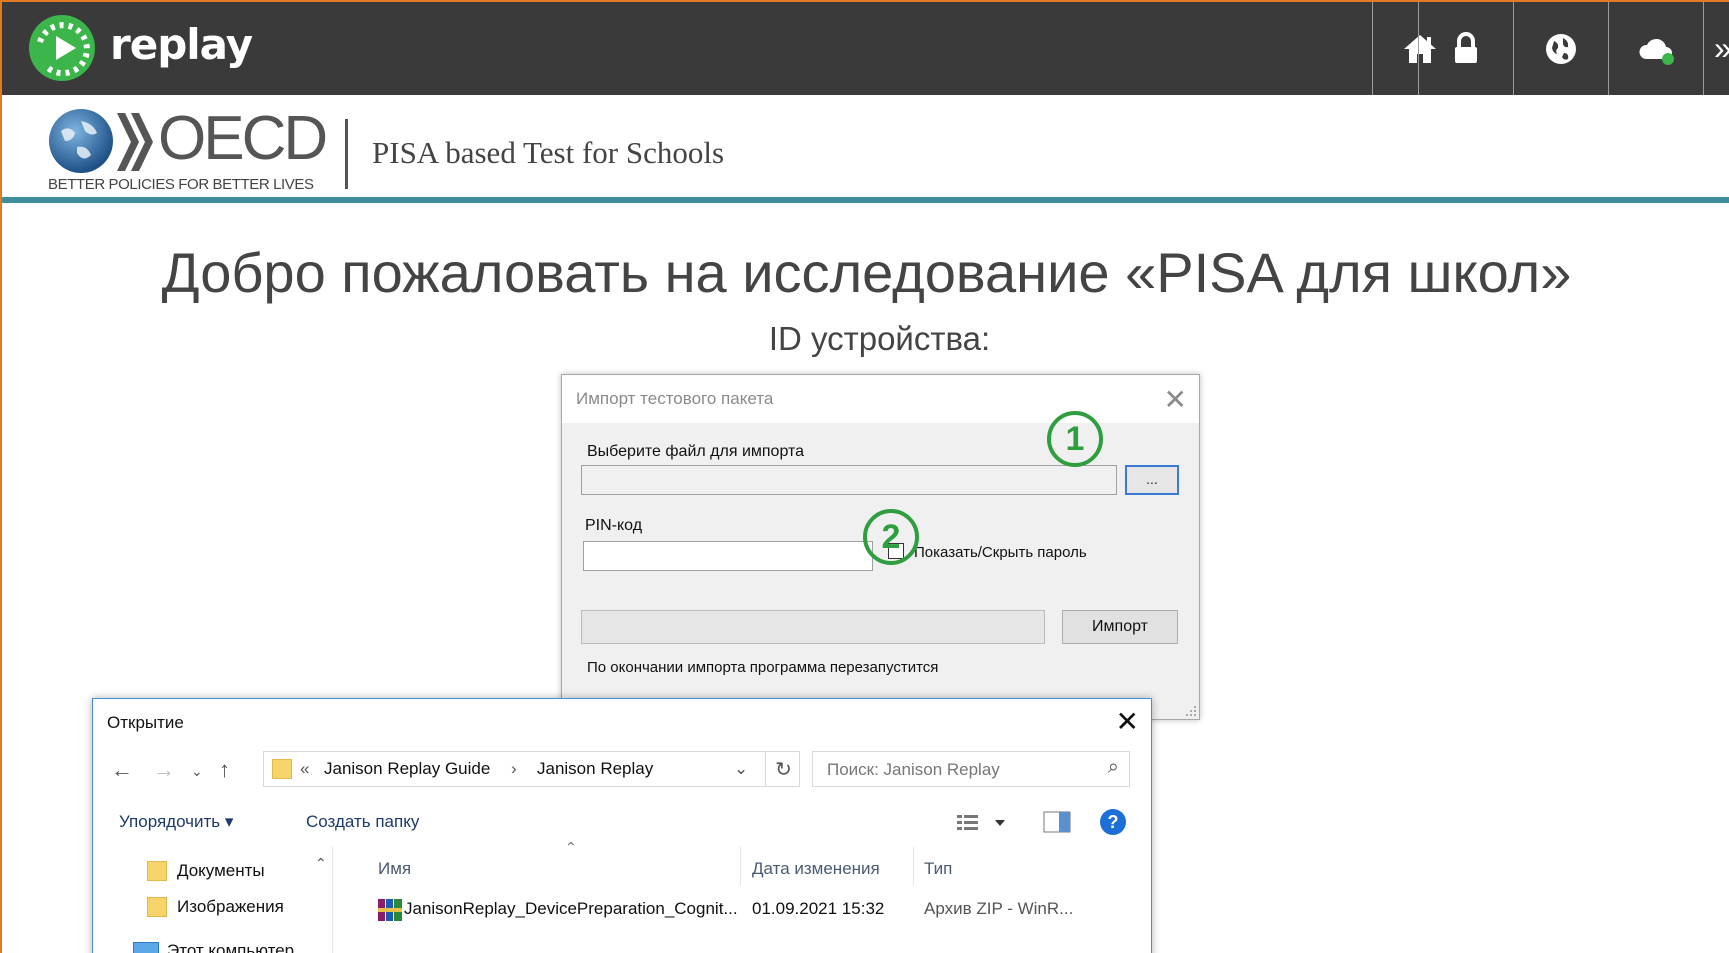 Image resolution: width=1729 pixels, height=953 pixels. What do you see at coordinates (176, 822) in the screenshot?
I see `organize-menu: Упорядочить ▾` at bounding box center [176, 822].